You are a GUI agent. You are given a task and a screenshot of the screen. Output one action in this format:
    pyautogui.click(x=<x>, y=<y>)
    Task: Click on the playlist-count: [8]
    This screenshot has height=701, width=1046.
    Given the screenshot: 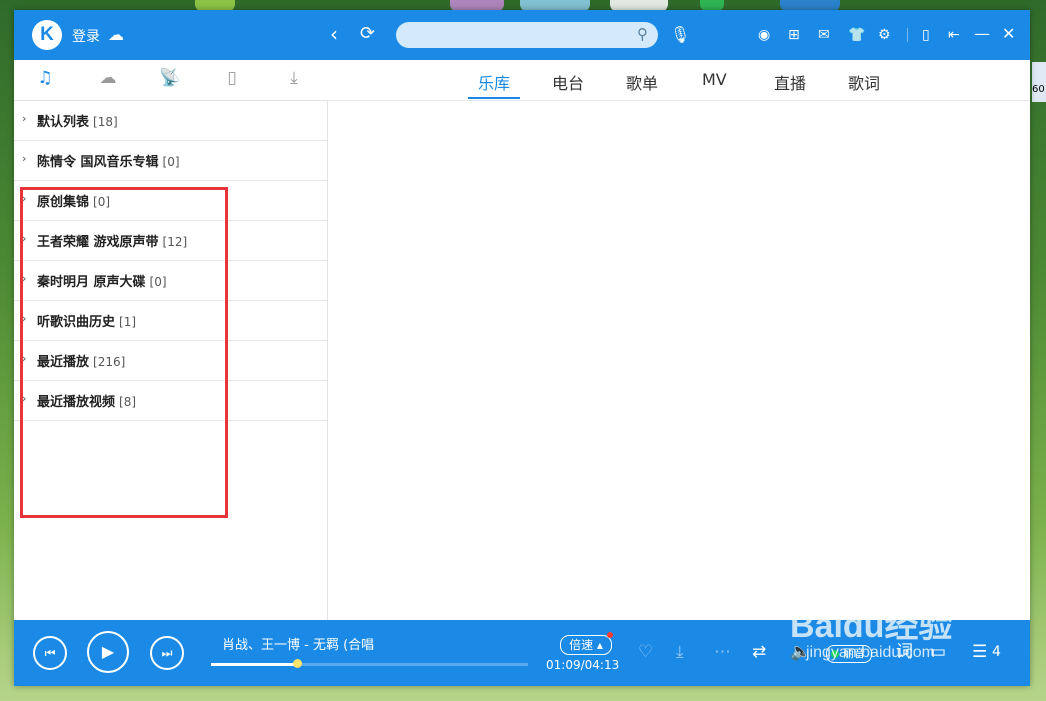 What is the action you would take?
    pyautogui.click(x=128, y=402)
    